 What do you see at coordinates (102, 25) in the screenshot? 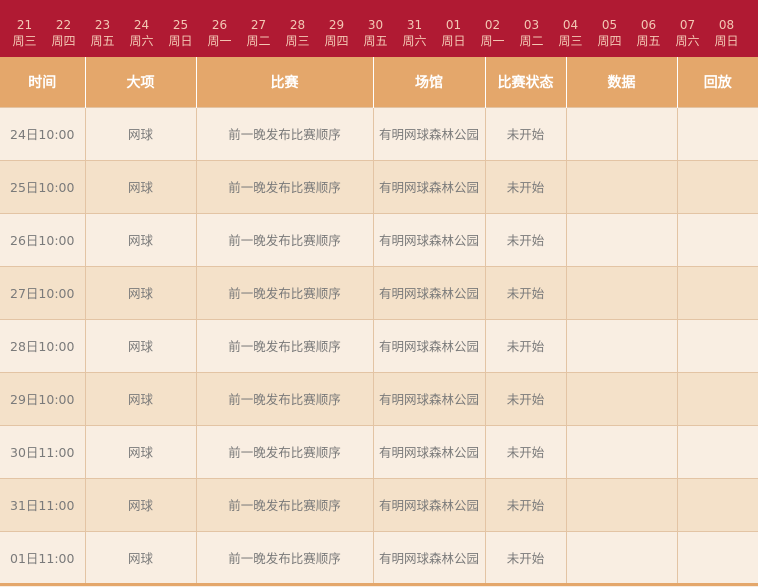
I see `date-day: 23` at bounding box center [102, 25].